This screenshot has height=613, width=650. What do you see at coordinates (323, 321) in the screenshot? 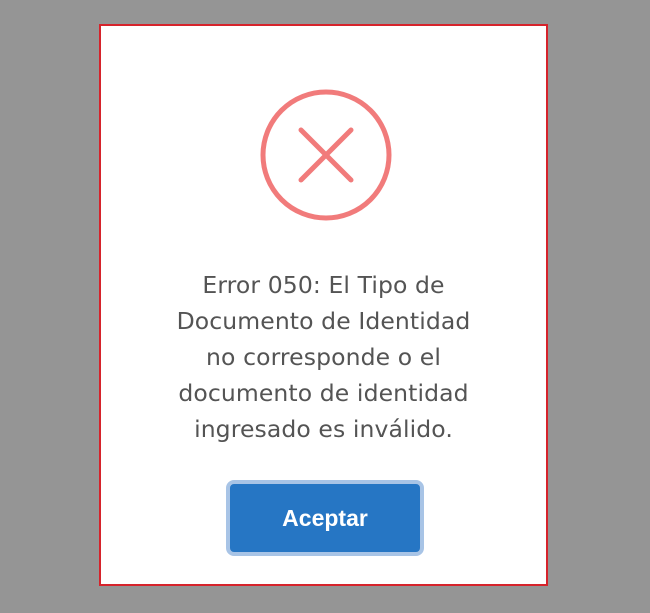
I see `error-message-line: Documento de Identidad` at bounding box center [323, 321].